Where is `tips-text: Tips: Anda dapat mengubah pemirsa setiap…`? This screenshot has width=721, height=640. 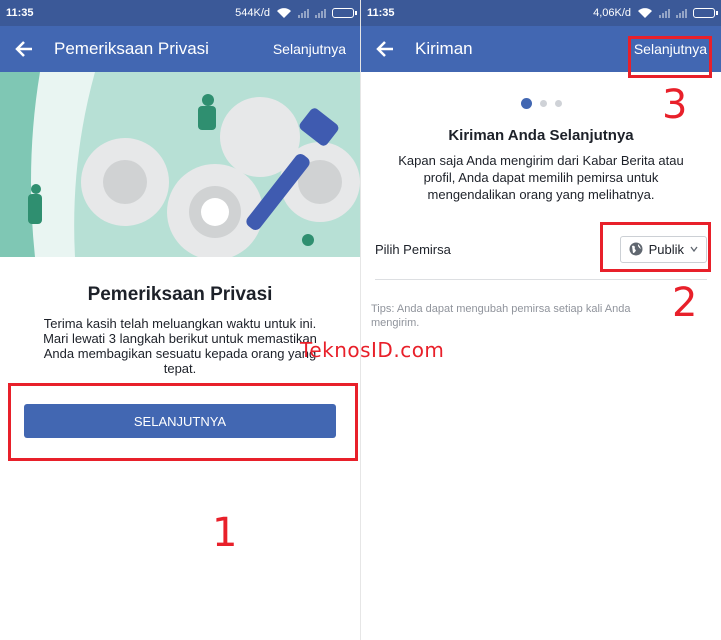 tips-text: Tips: Anda dapat mengubah pemirsa setiap… is located at coordinates (501, 316).